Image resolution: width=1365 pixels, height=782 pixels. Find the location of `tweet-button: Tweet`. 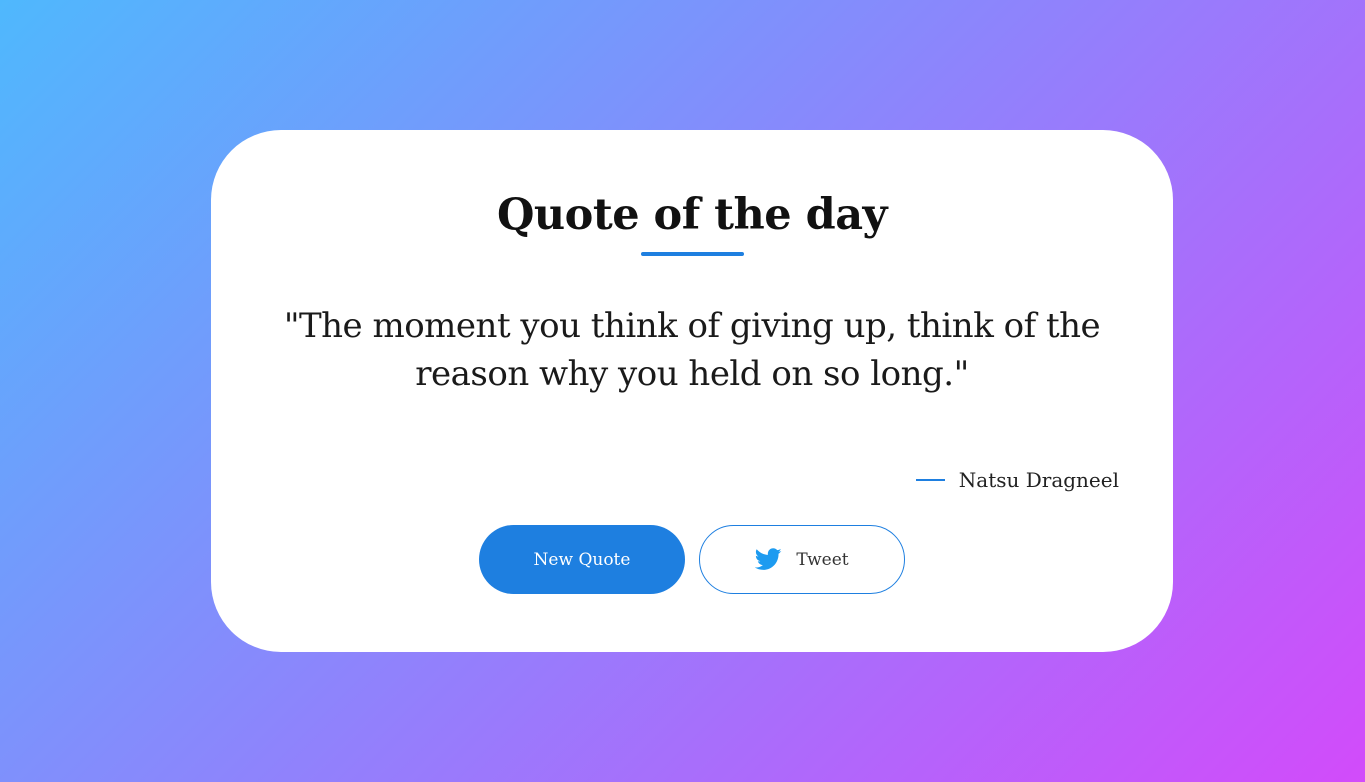

tweet-button: Tweet is located at coordinates (802, 559).